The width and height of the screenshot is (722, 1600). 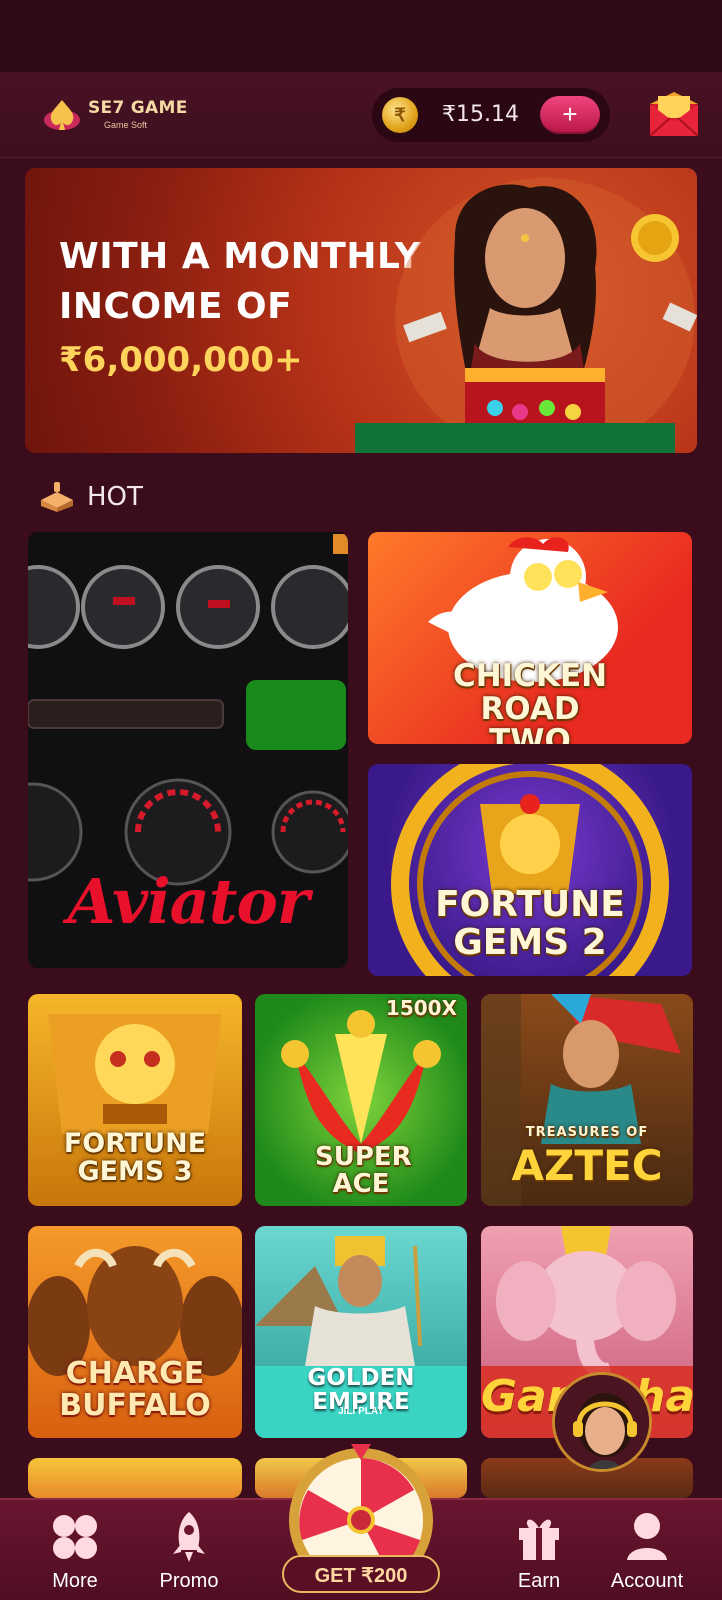 What do you see at coordinates (135, 1389) in the screenshot?
I see `game-title: CHARGE BUFFALO` at bounding box center [135, 1389].